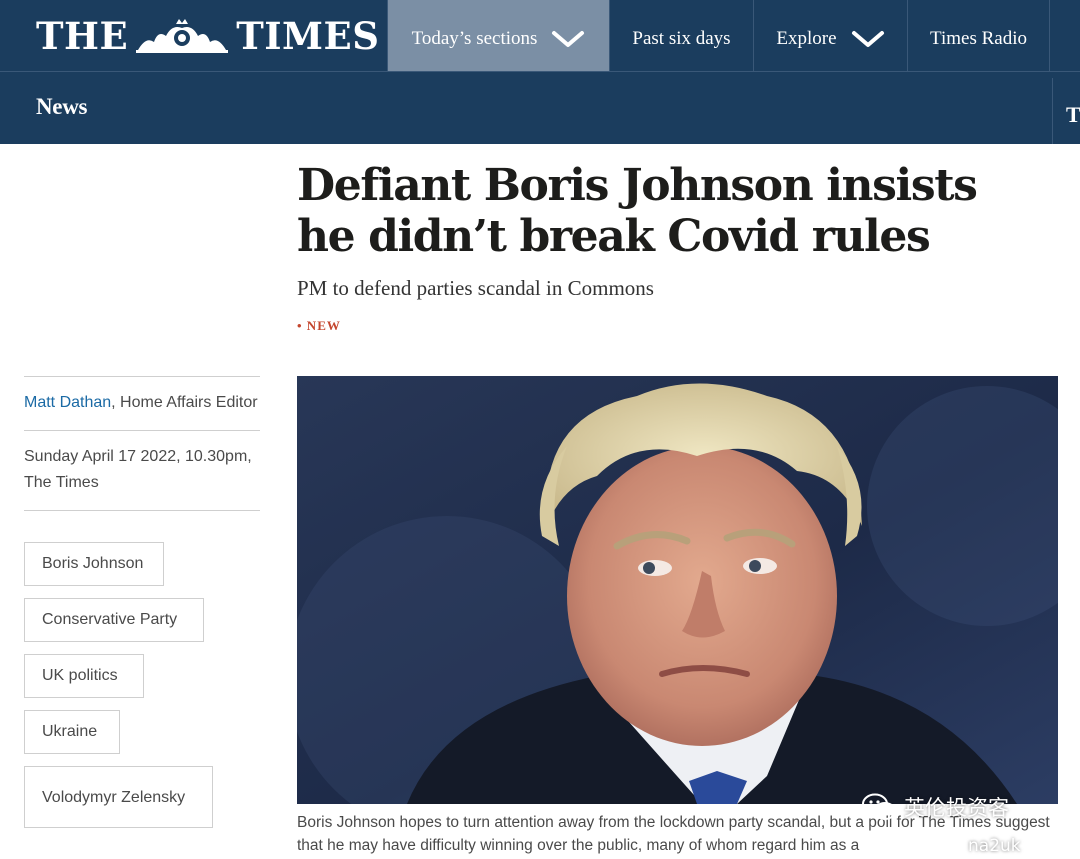  I want to click on nav-explore: Explore, so click(830, 39).